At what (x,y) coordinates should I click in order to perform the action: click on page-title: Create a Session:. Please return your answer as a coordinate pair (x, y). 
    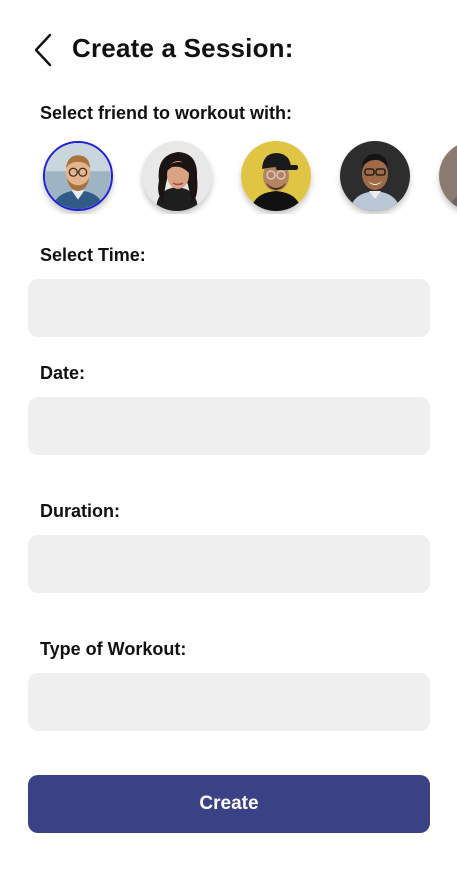
    Looking at the image, I should click on (183, 48).